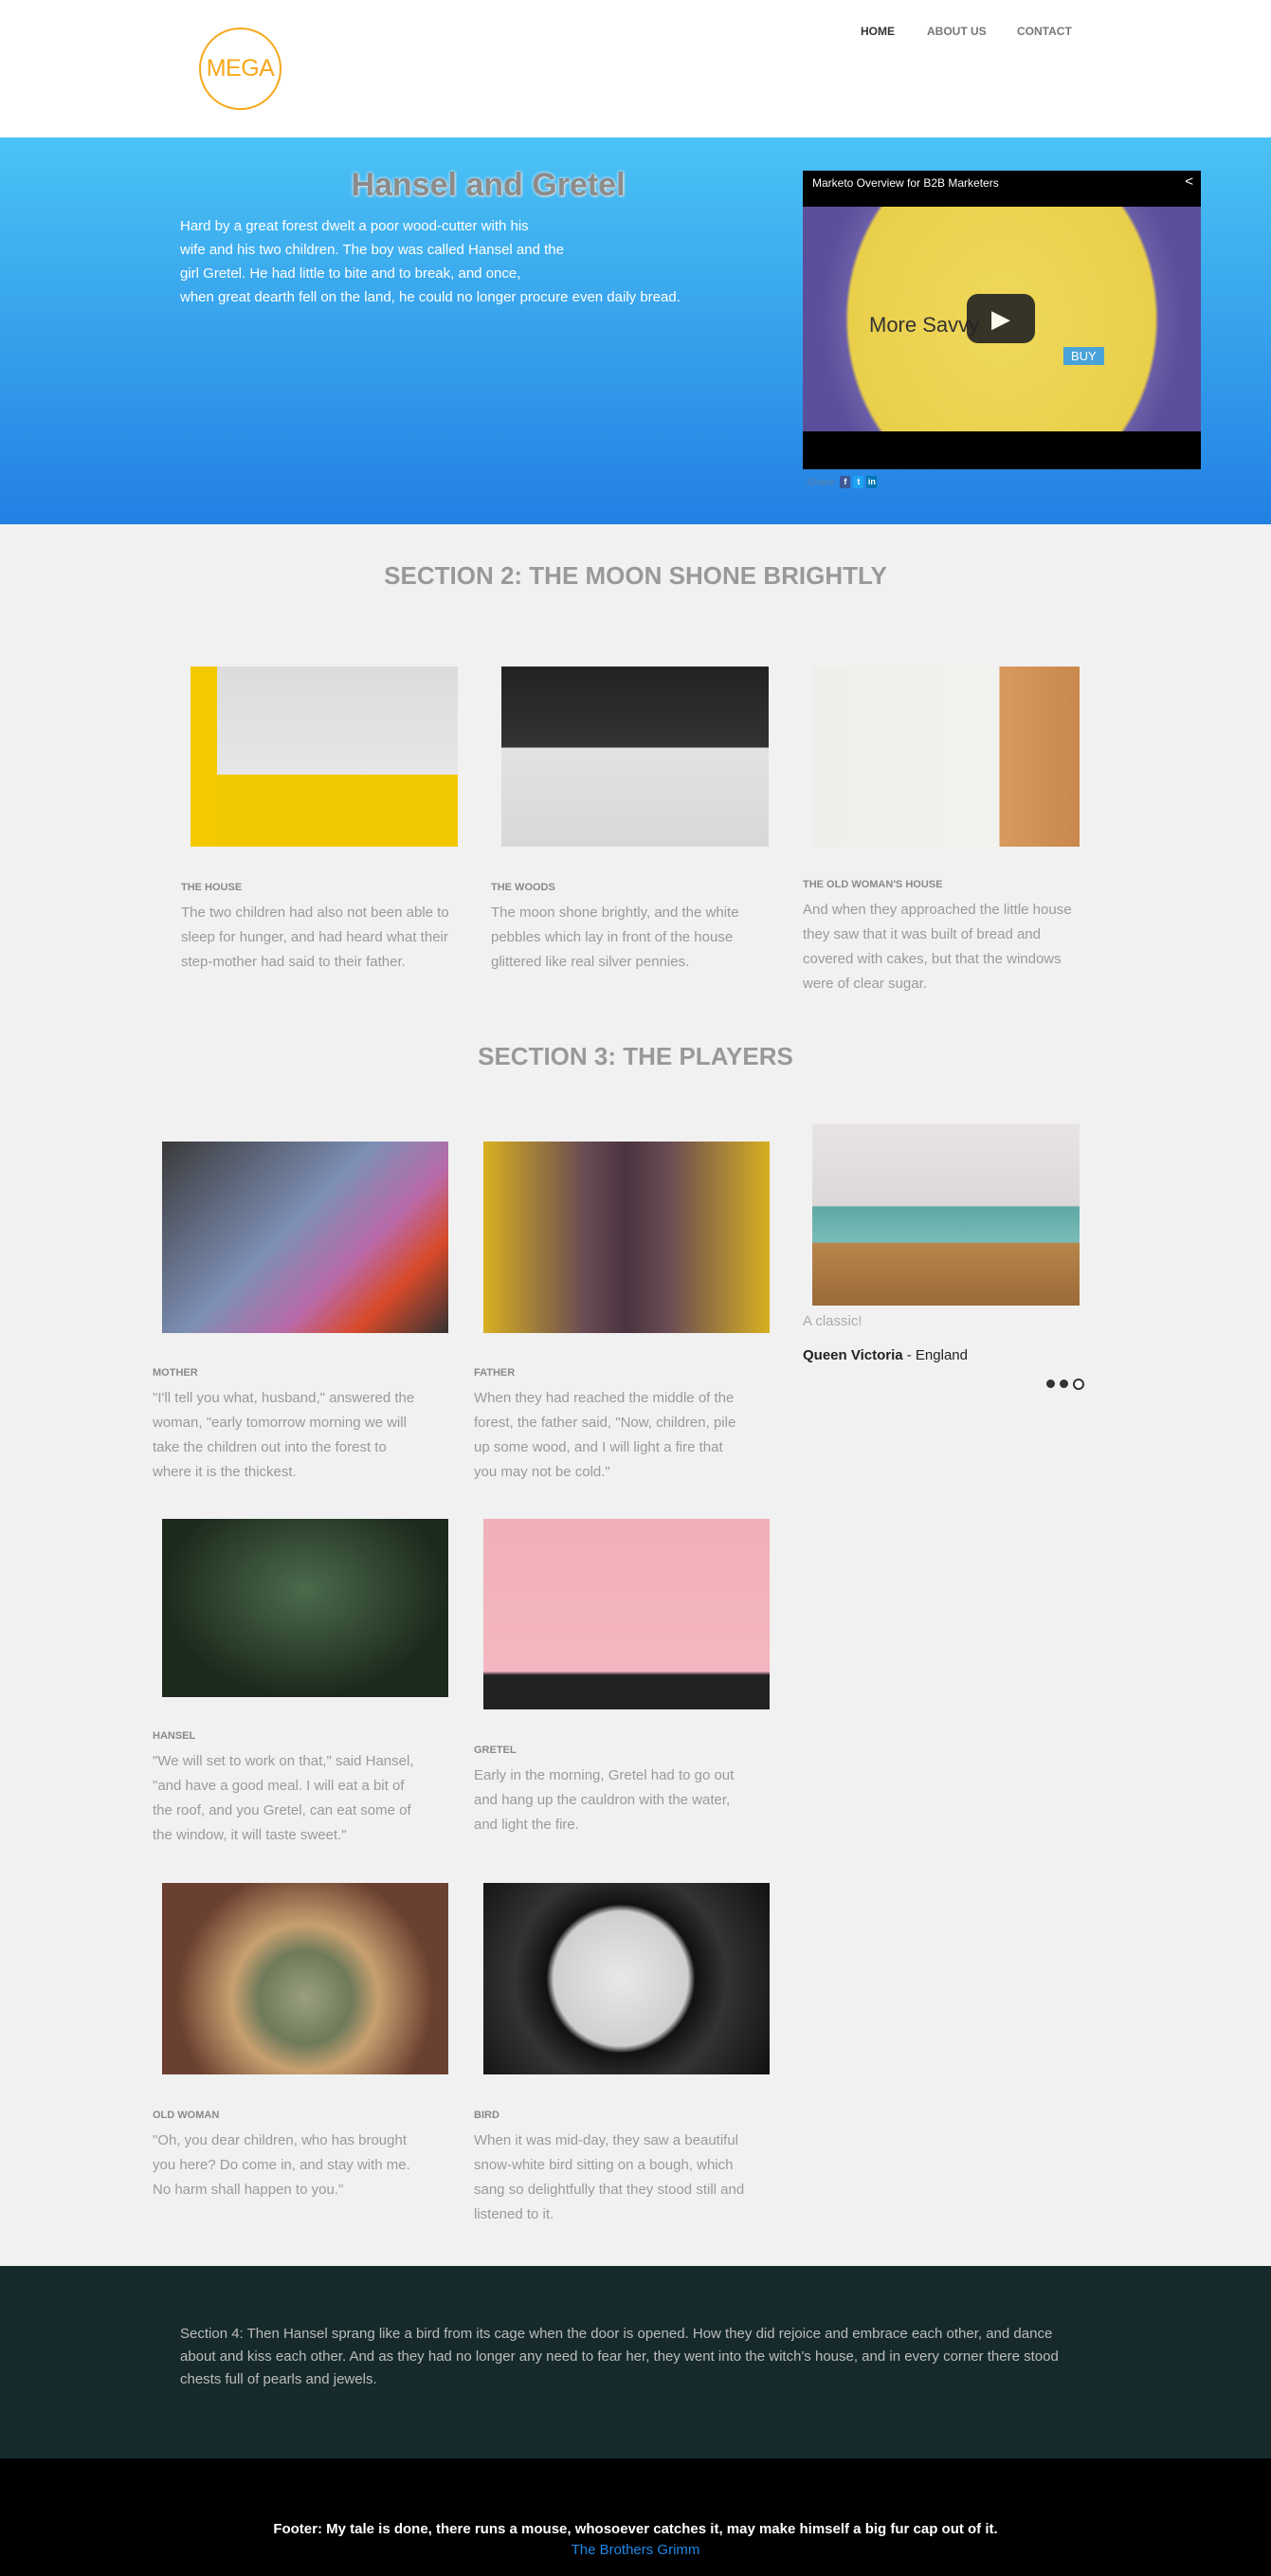 Image resolution: width=1271 pixels, height=2576 pixels. I want to click on player-label: FATHER, so click(495, 1373).